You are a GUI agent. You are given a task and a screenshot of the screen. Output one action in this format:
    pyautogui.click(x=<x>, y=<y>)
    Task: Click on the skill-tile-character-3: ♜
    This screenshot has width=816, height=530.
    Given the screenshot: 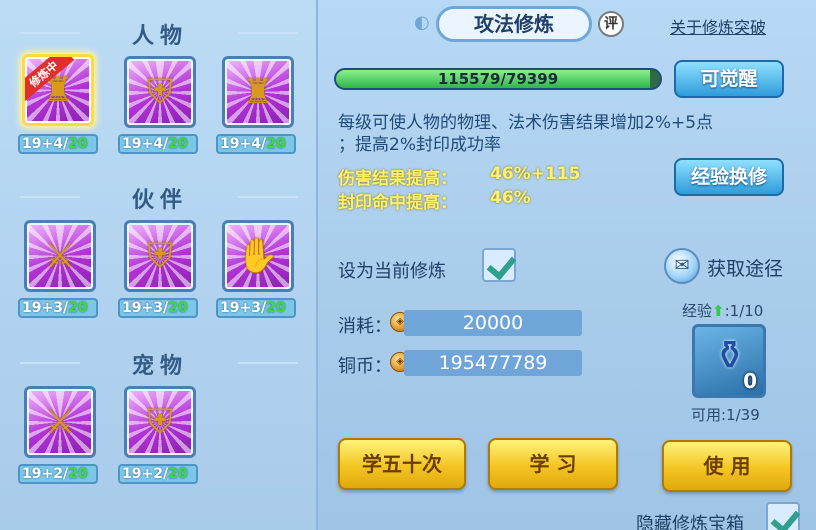 What is the action you would take?
    pyautogui.click(x=258, y=92)
    